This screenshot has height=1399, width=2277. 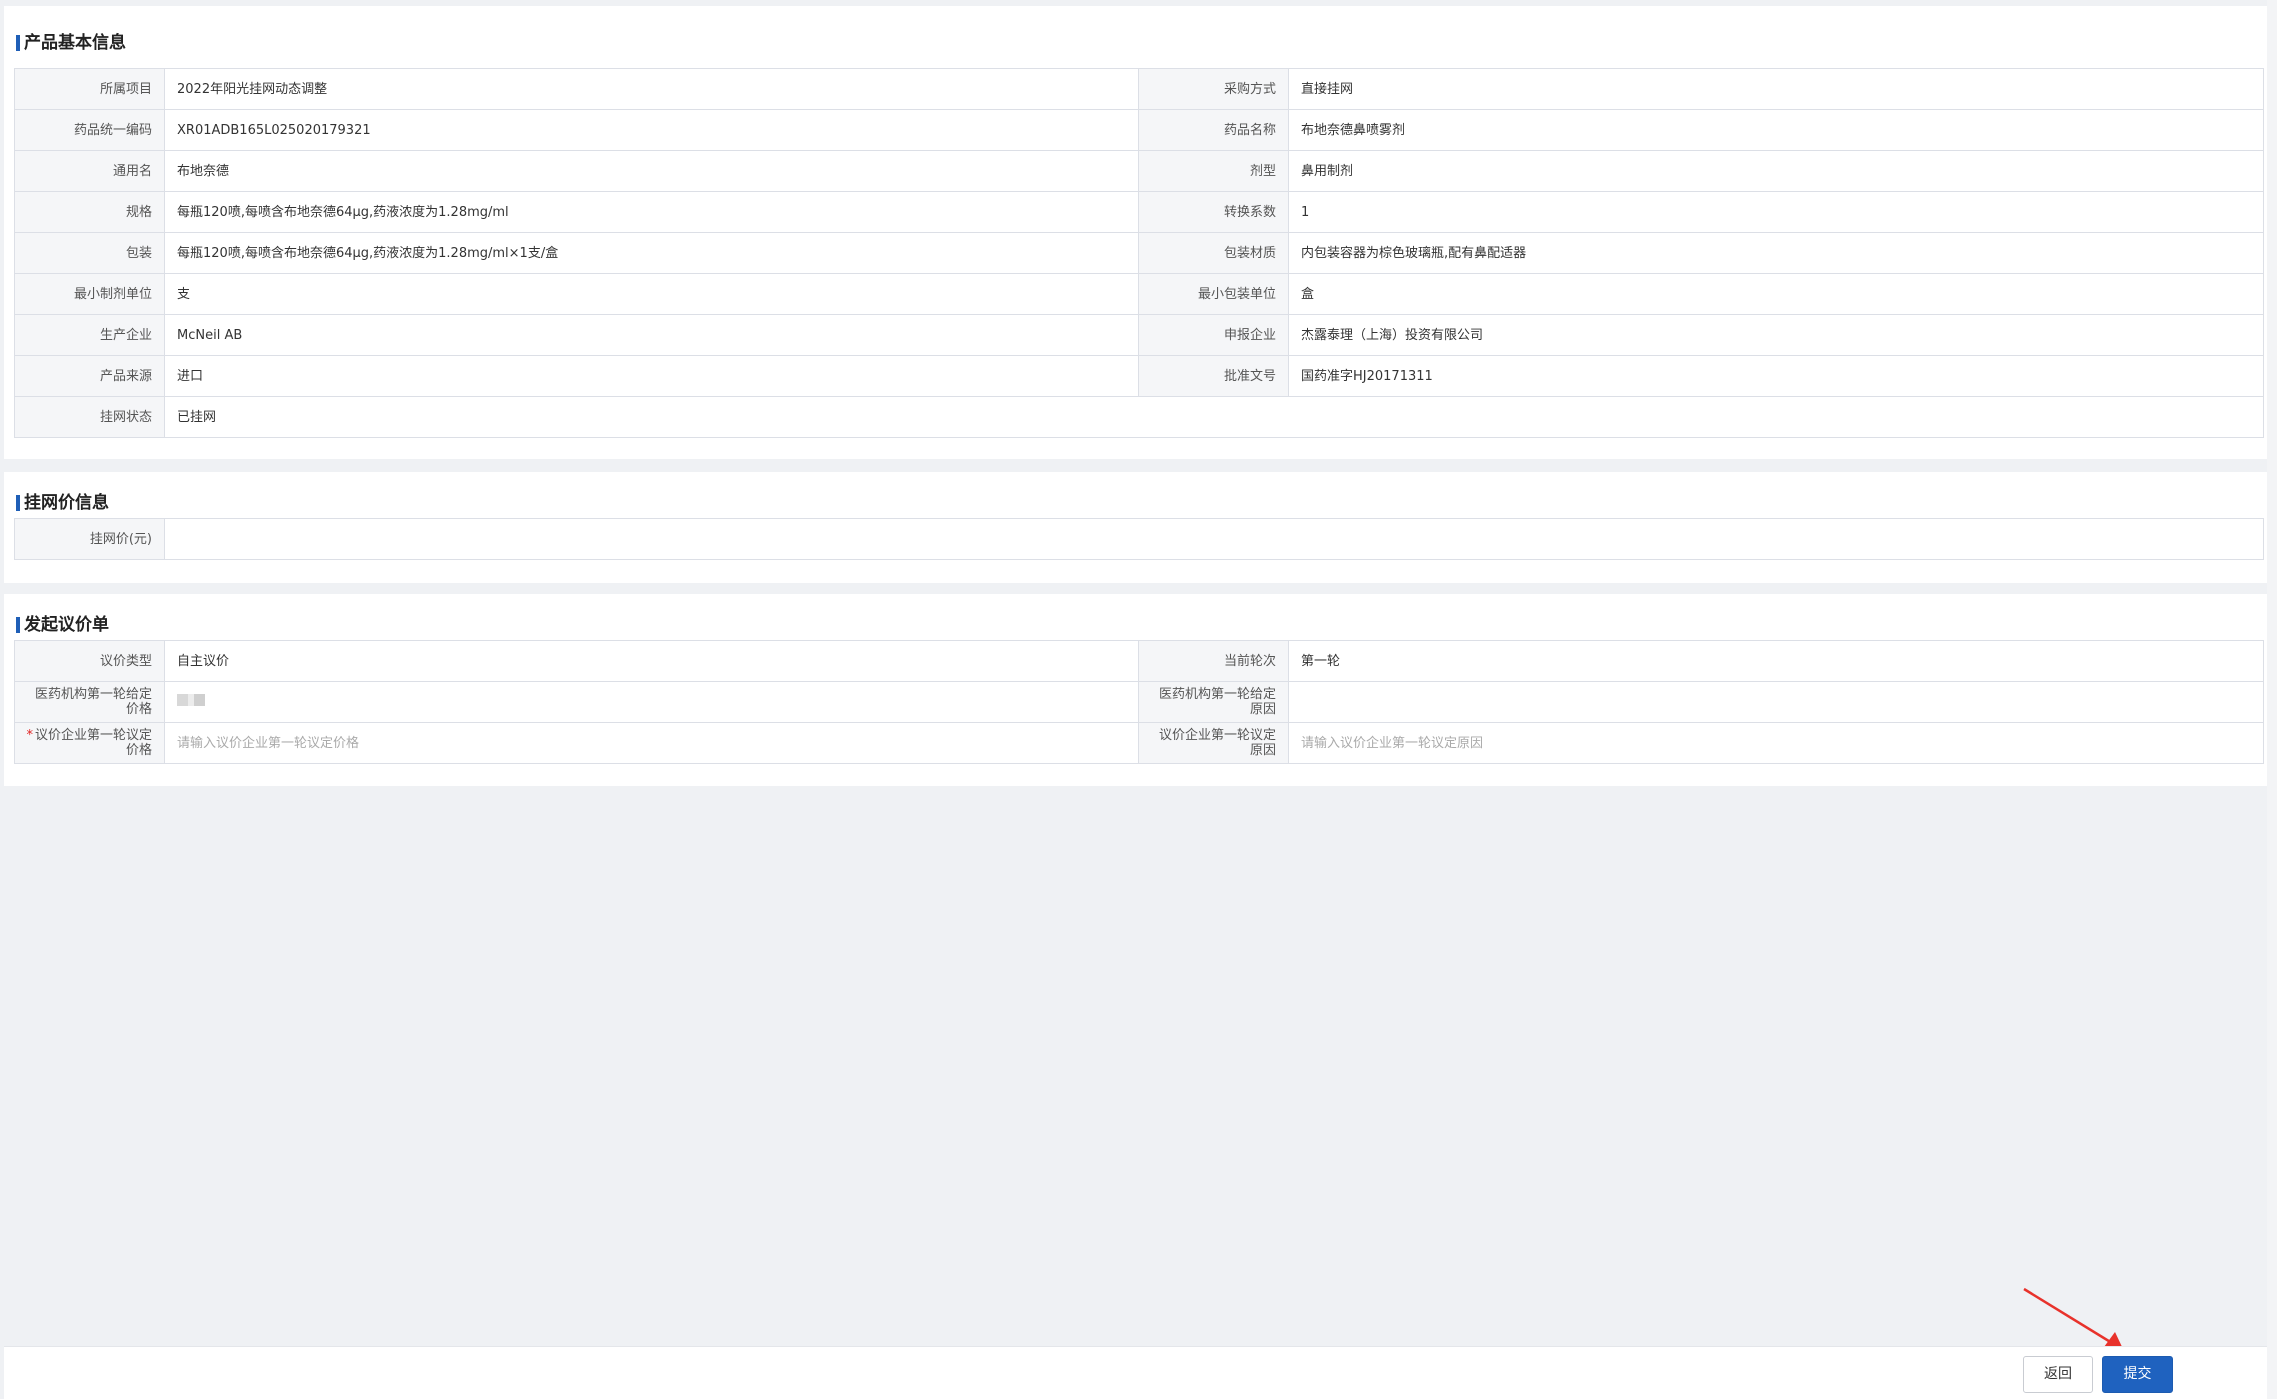 I want to click on field-value: 每瓶120喷,每喷含布地奈德64μg,药液浓度为1.28mg/ml, so click(x=651, y=212).